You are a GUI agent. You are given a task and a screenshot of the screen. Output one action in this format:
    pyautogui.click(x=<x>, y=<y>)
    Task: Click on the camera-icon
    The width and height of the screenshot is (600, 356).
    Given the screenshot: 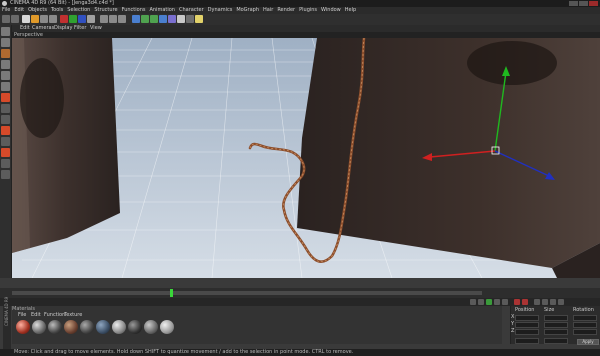 What is the action you would take?
    pyautogui.click(x=190, y=19)
    